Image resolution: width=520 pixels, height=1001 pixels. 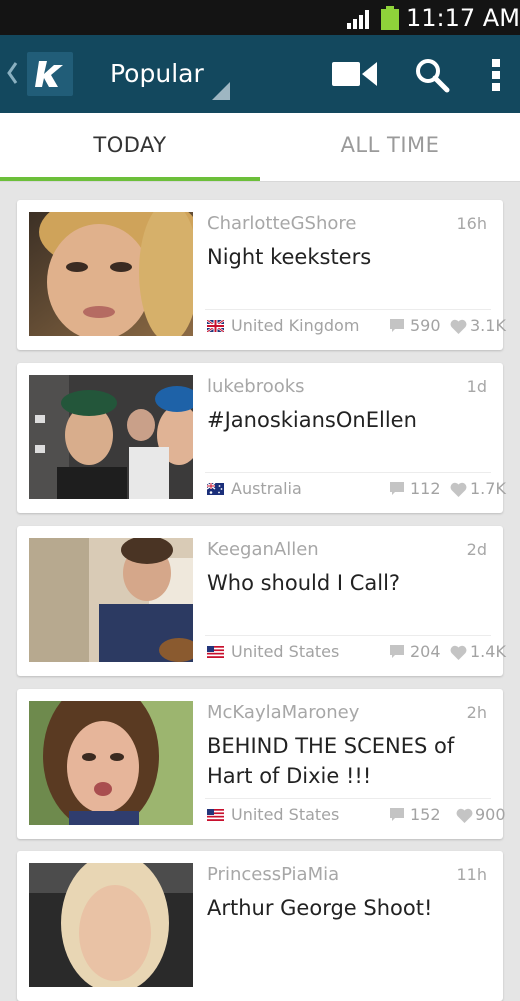 I want to click on video-meta: United States 152 900, so click(x=356, y=815).